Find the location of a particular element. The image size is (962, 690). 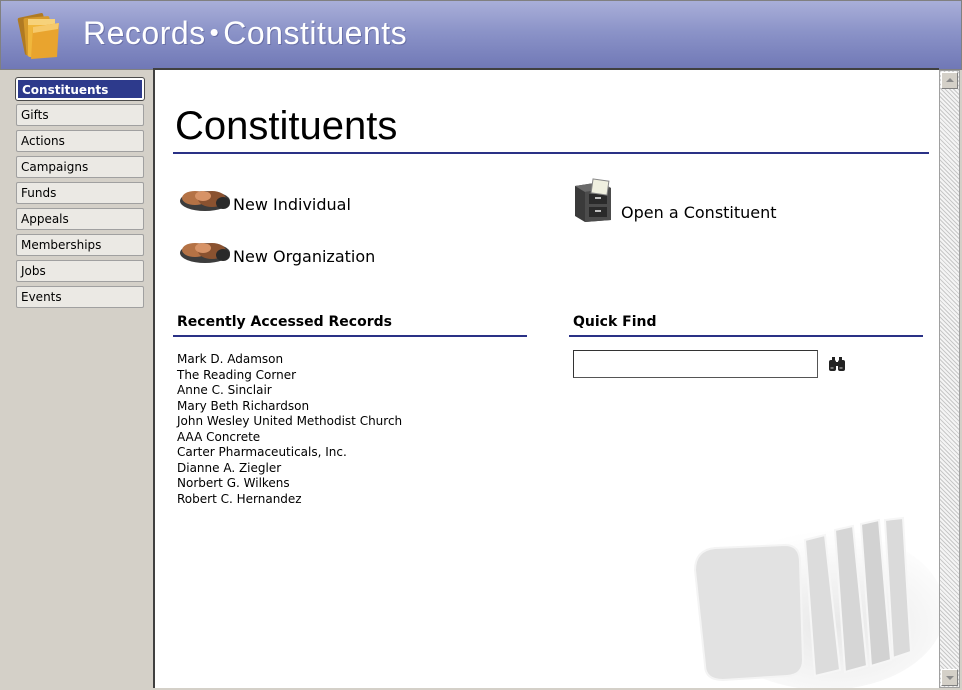

scroll-up-button is located at coordinates (949, 80).